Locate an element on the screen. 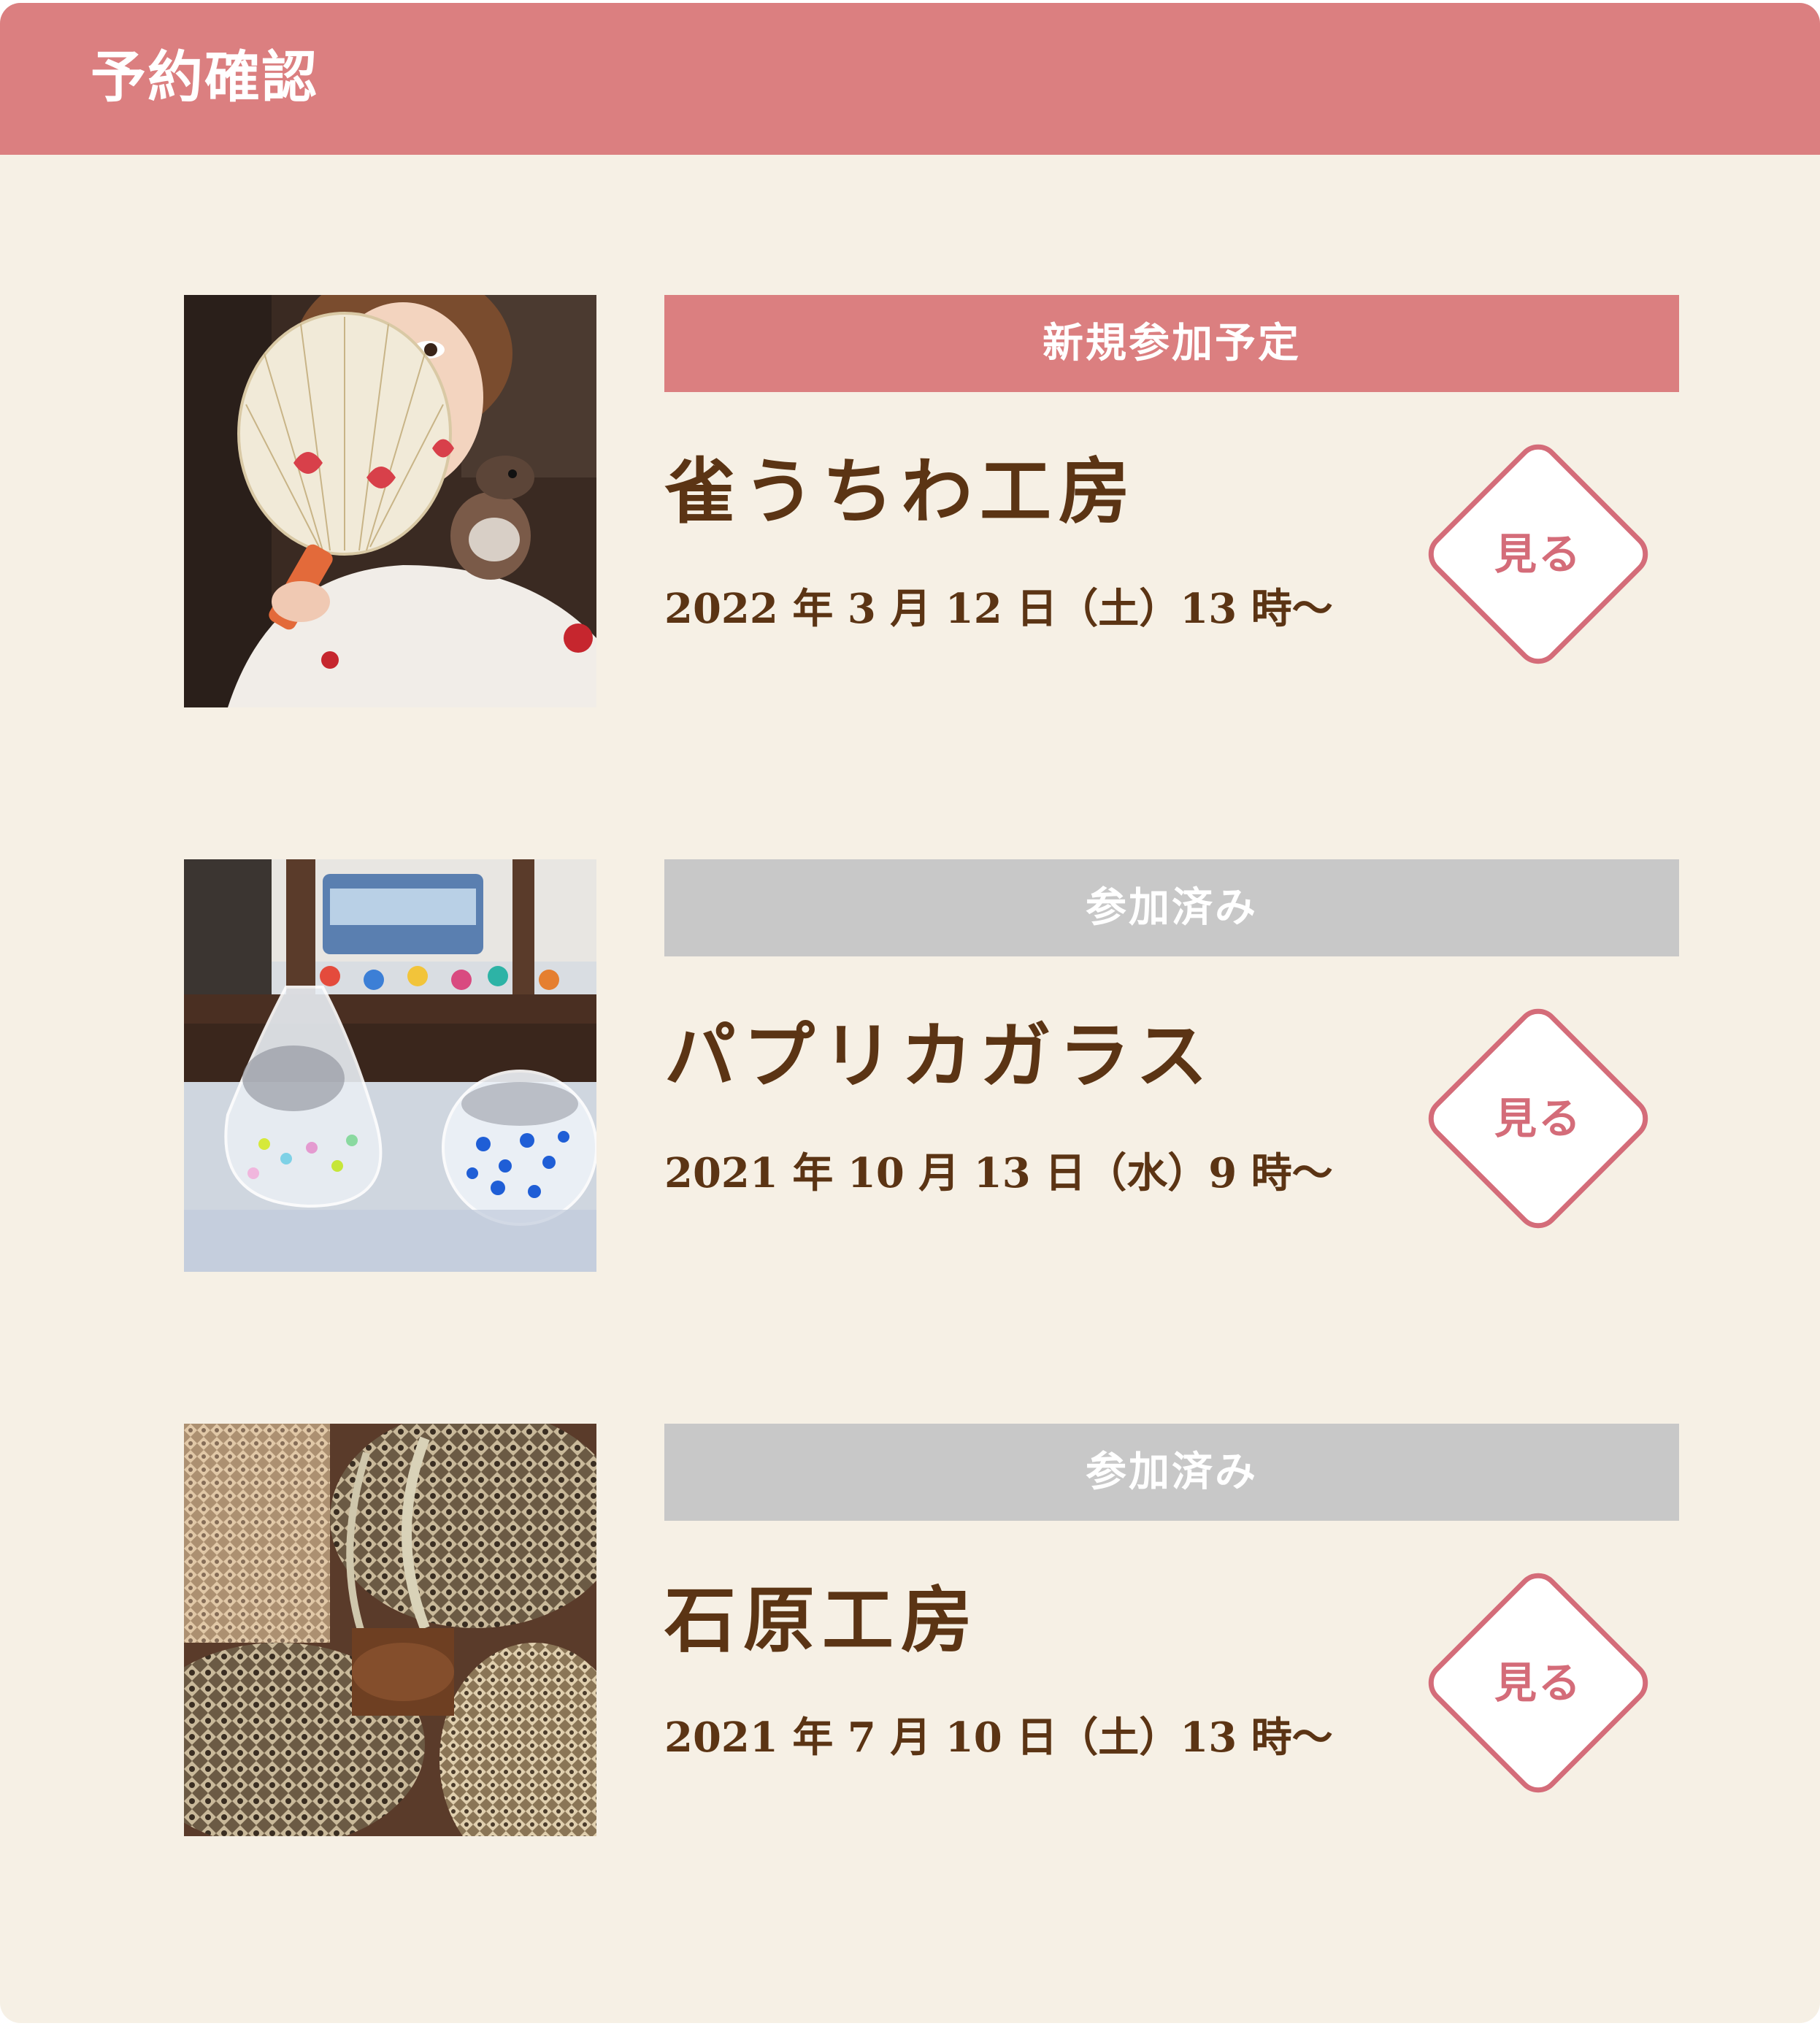 This screenshot has width=1820, height=2026. workshop-name: パプリカガラス is located at coordinates (940, 1056).